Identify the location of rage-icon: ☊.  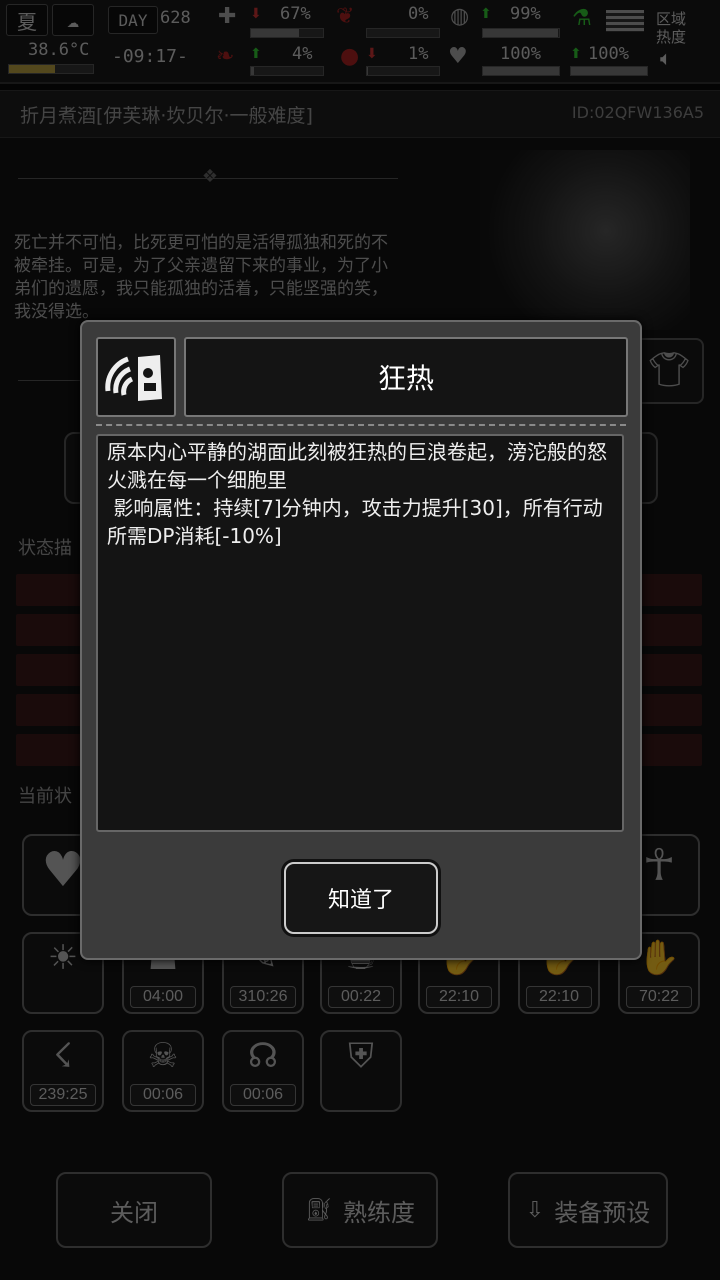
(263, 1056).